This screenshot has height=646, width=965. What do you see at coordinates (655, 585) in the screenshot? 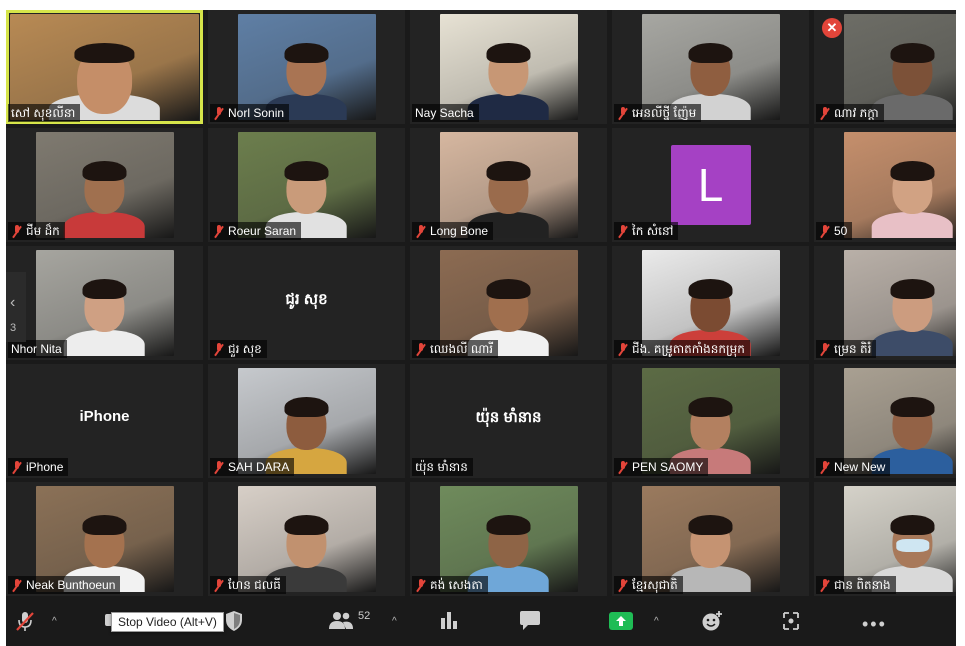
I see `participant-name: ខ្មែរសុជាតិ` at bounding box center [655, 585].